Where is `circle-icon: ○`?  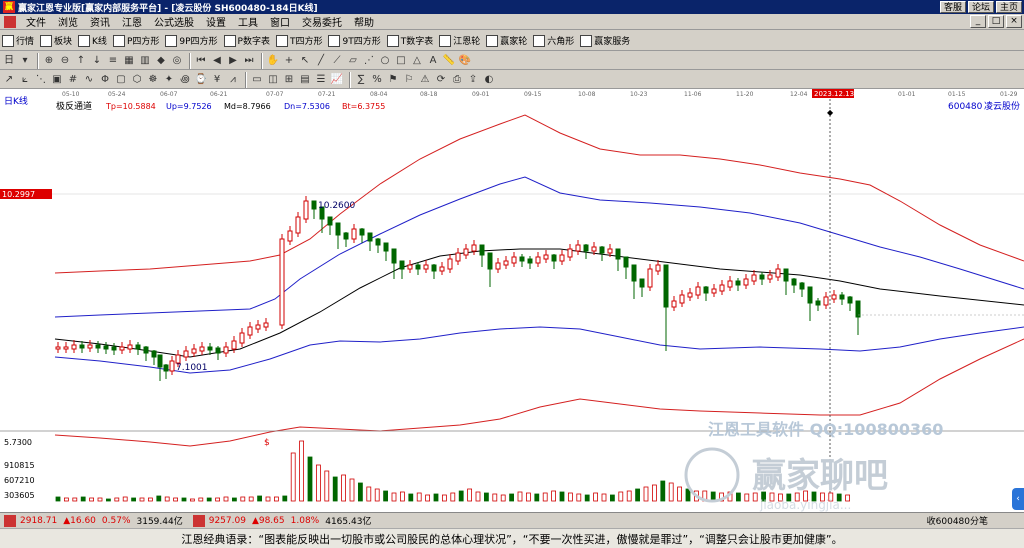 circle-icon: ○ is located at coordinates (385, 61).